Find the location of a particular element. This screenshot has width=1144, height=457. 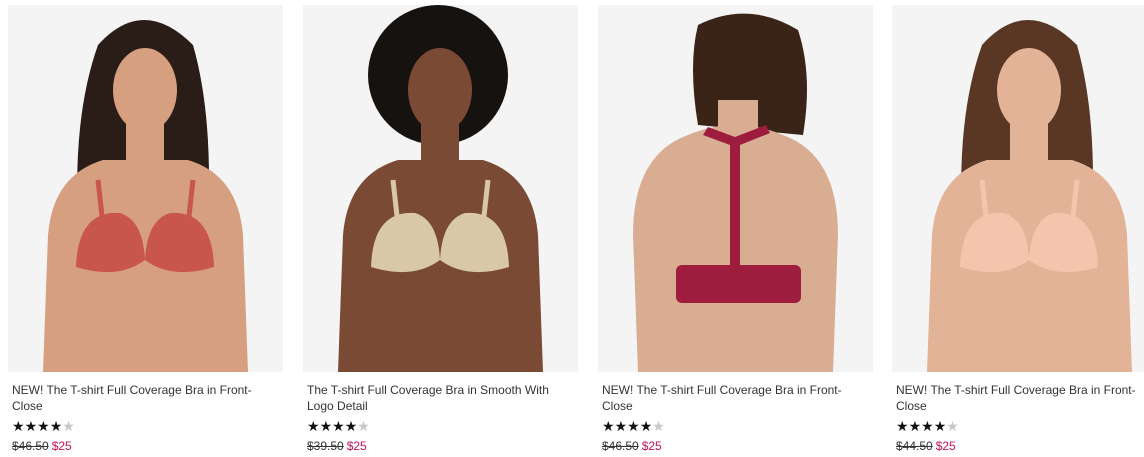

price: $39.50 $25 is located at coordinates (440, 446).